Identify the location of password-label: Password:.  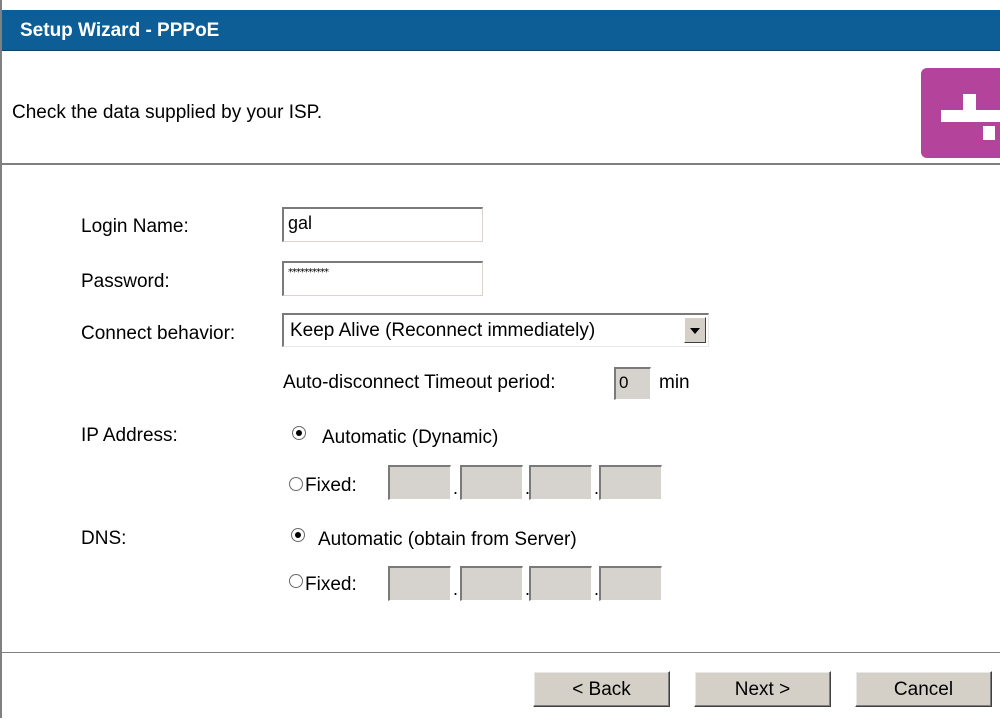
(125, 281).